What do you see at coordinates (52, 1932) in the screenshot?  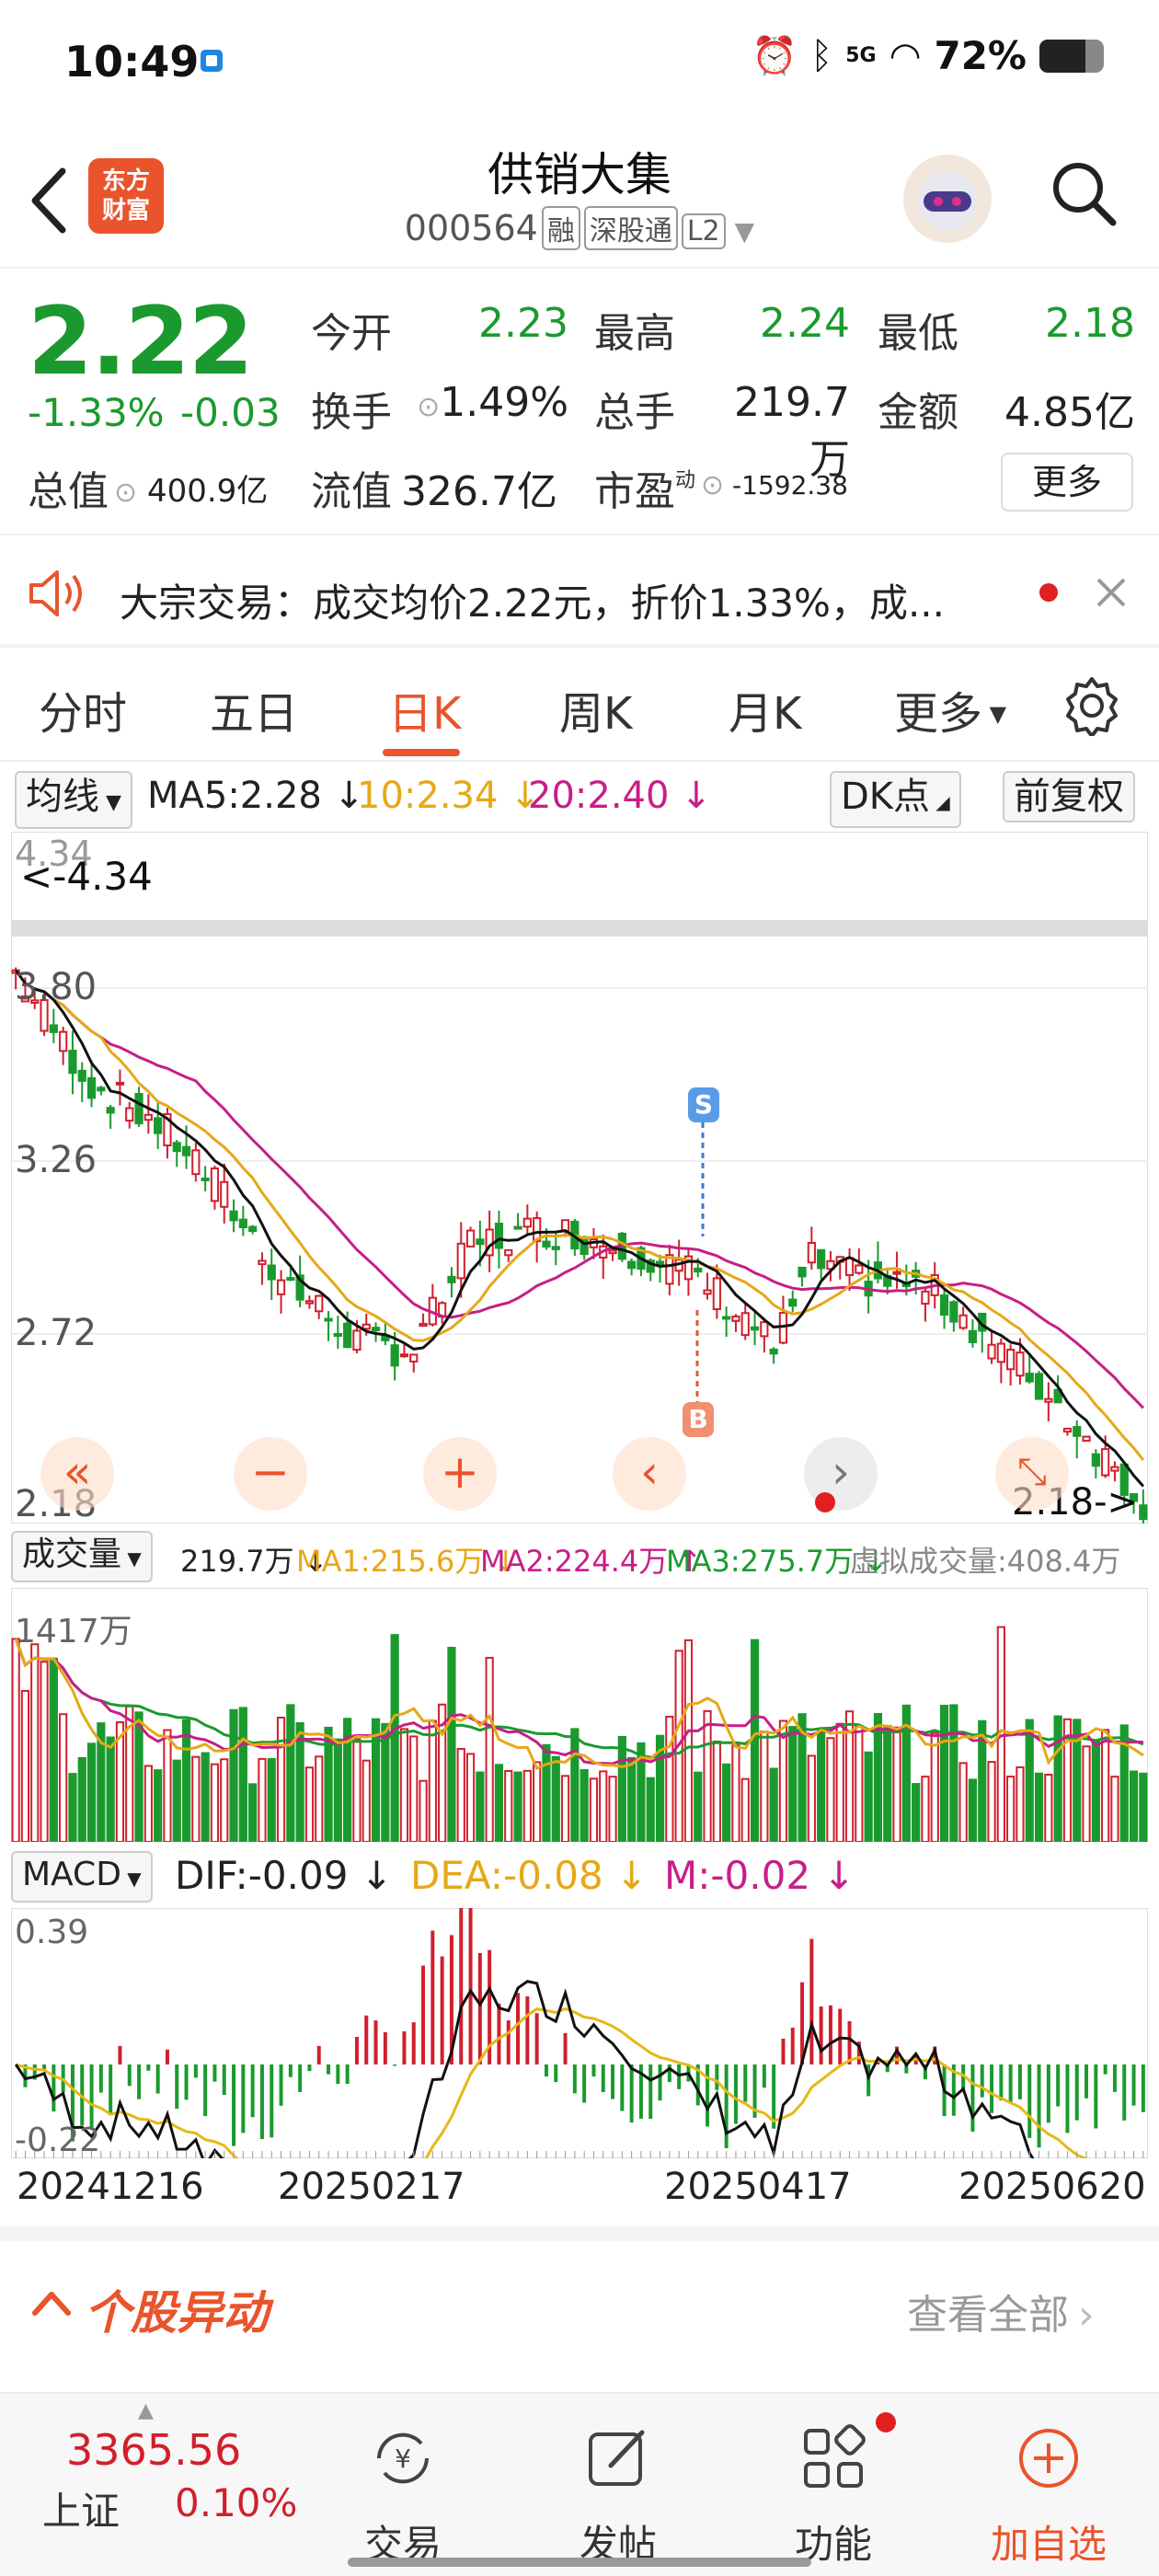 I see `macd-top-label: 0.39` at bounding box center [52, 1932].